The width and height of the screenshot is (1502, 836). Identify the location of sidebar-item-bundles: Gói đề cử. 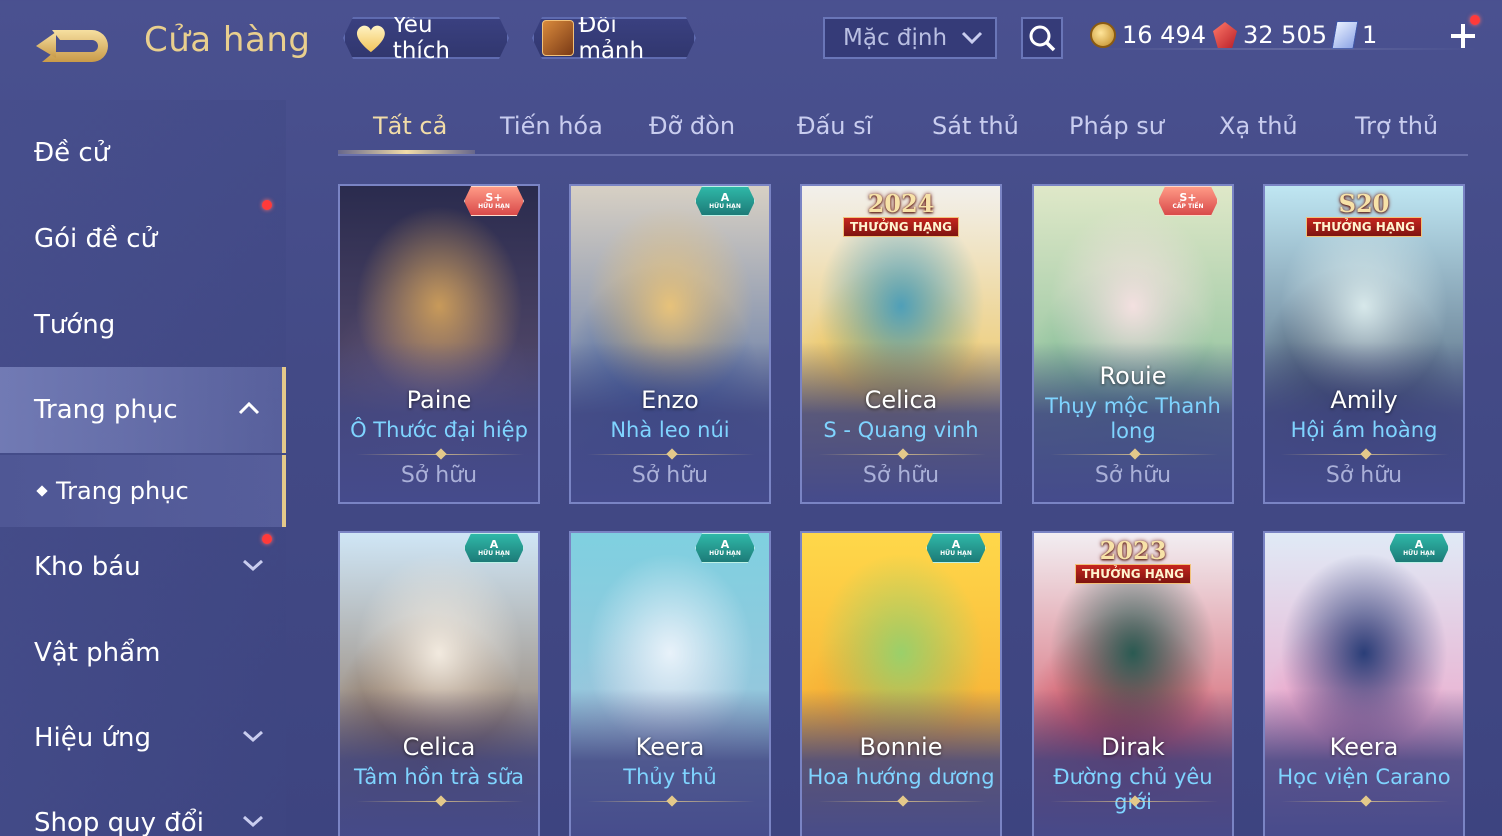
(143, 239).